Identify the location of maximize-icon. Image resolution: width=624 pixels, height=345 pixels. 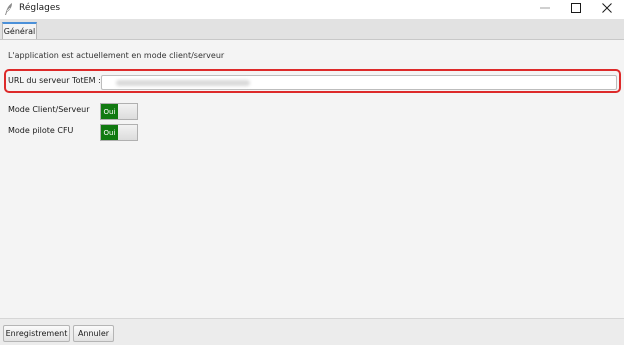
(576, 9).